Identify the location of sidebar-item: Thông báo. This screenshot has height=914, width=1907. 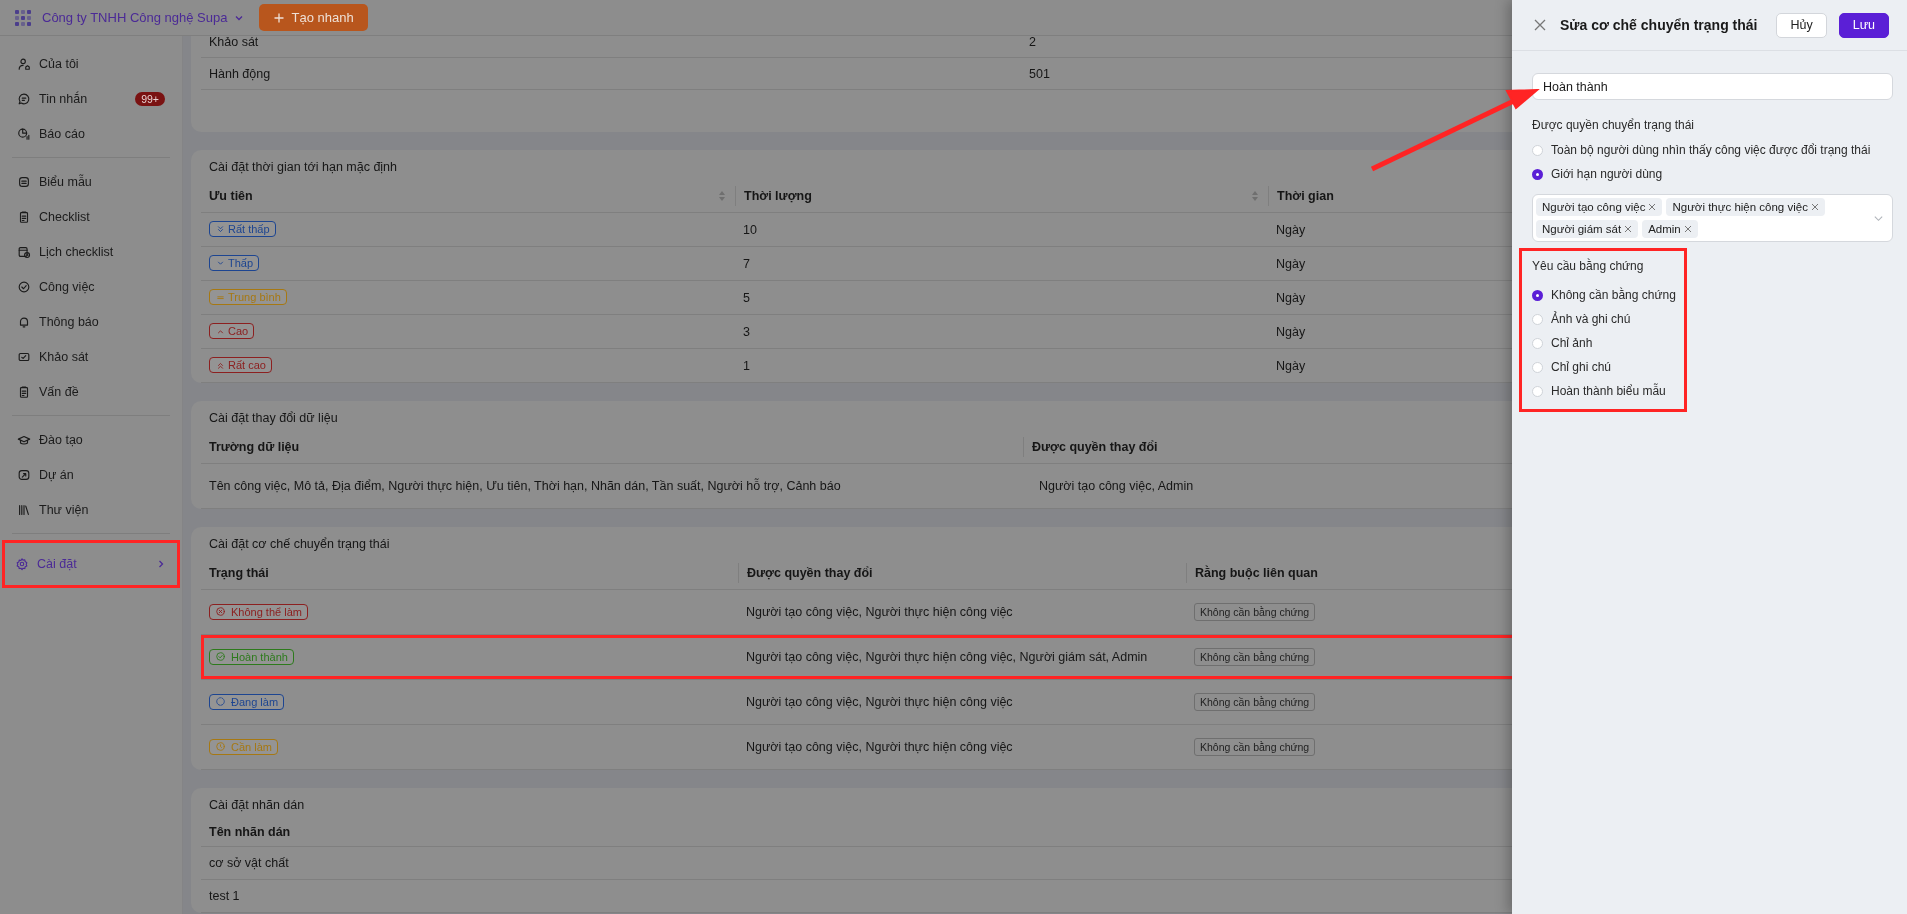
(91, 321).